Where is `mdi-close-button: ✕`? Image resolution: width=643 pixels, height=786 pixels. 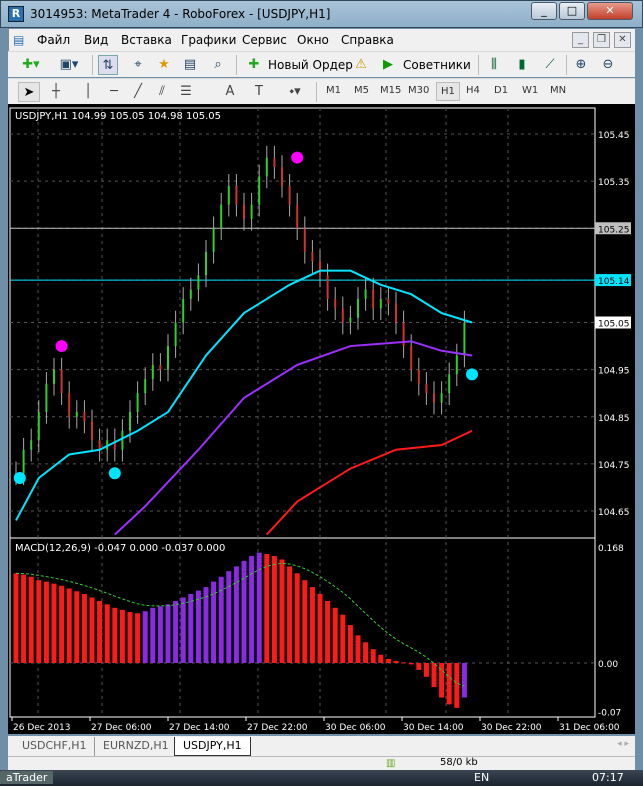
mdi-close-button: ✕ is located at coordinates (622, 40).